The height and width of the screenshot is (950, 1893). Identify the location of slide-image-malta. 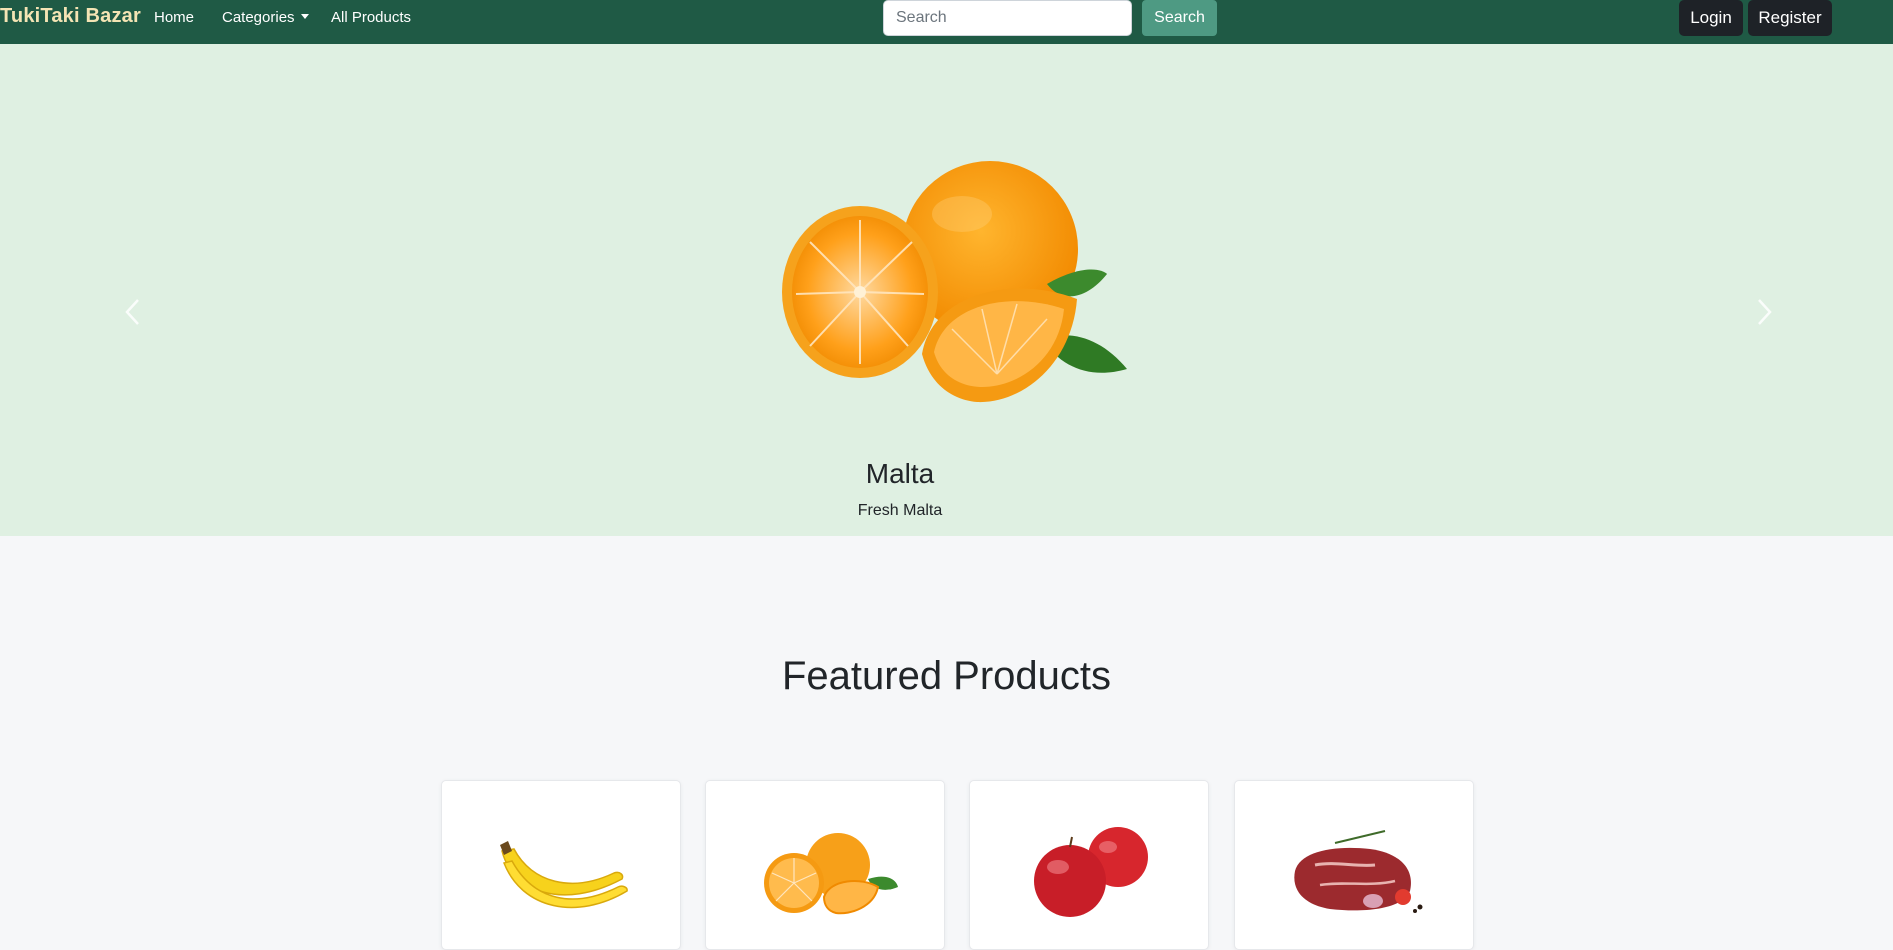
(954, 282).